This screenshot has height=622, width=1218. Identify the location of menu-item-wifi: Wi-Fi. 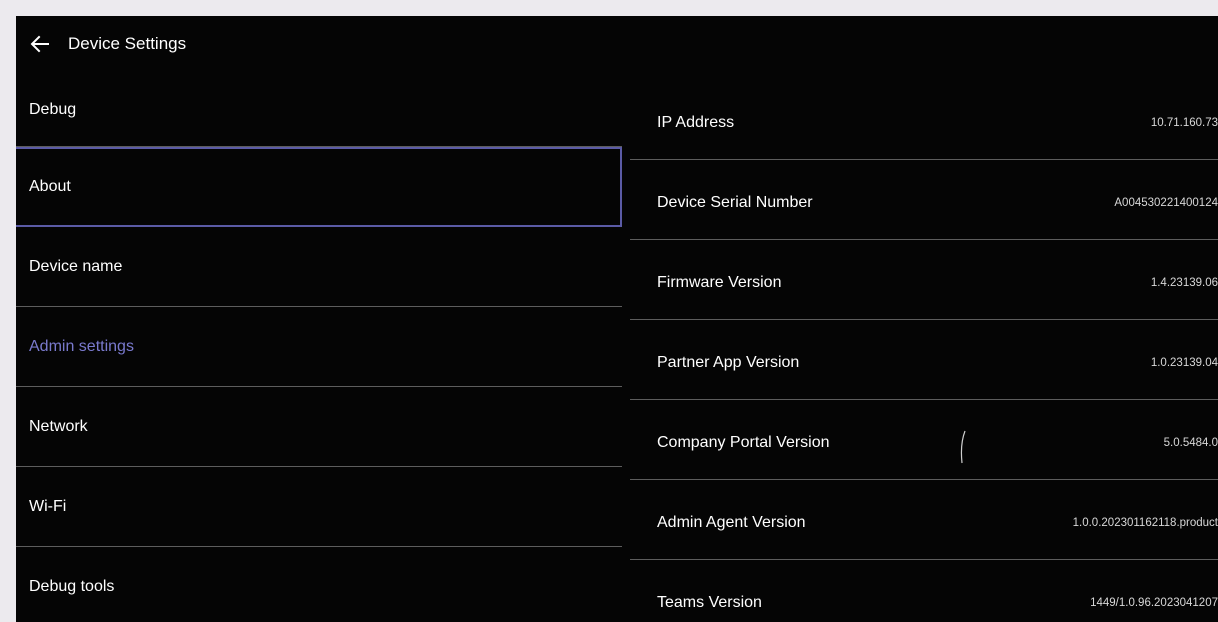
(319, 507).